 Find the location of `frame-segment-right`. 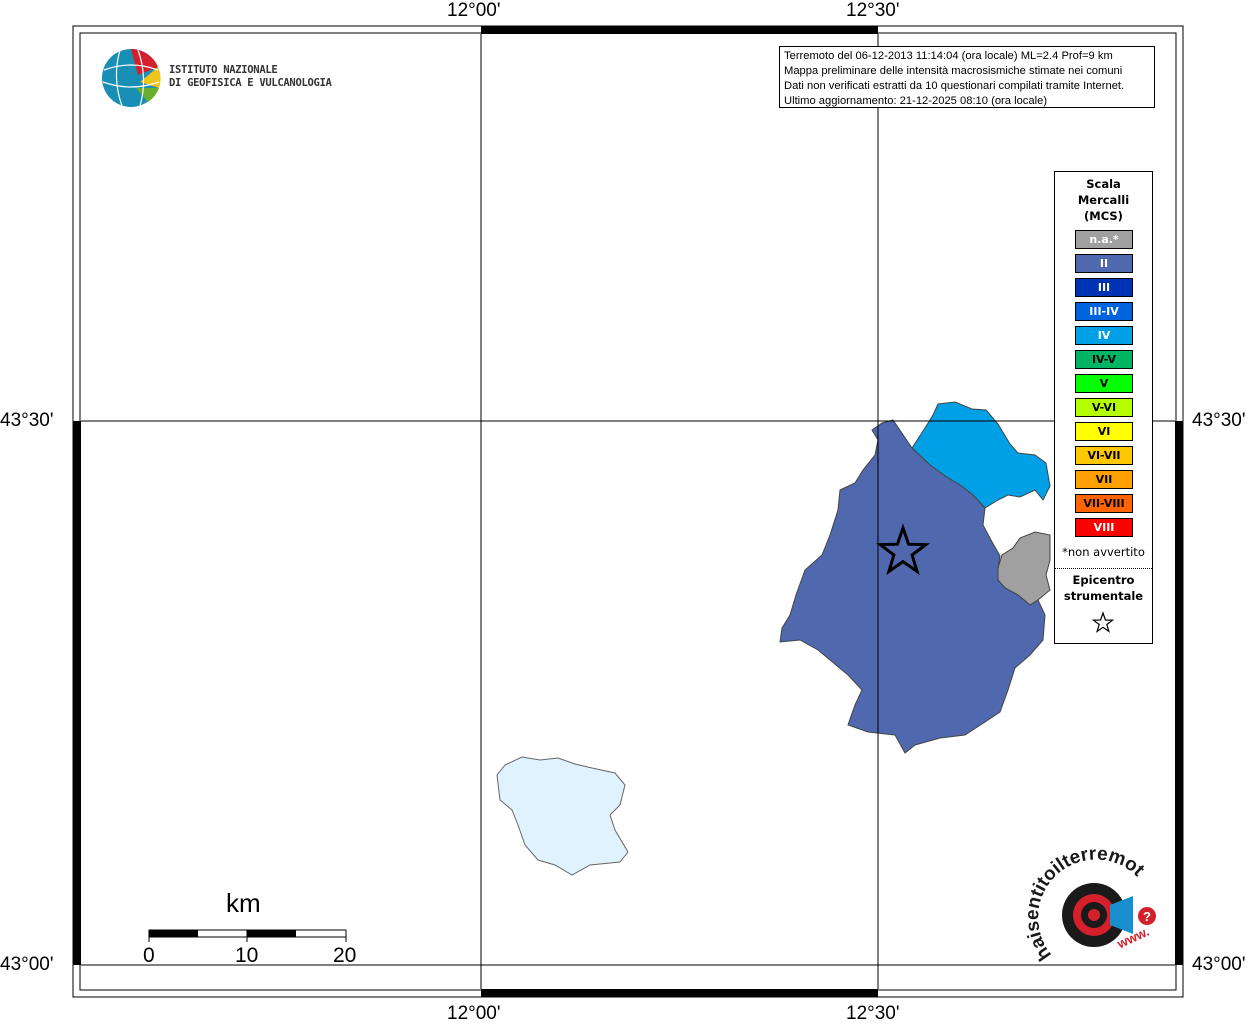

frame-segment-right is located at coordinates (1179, 693).